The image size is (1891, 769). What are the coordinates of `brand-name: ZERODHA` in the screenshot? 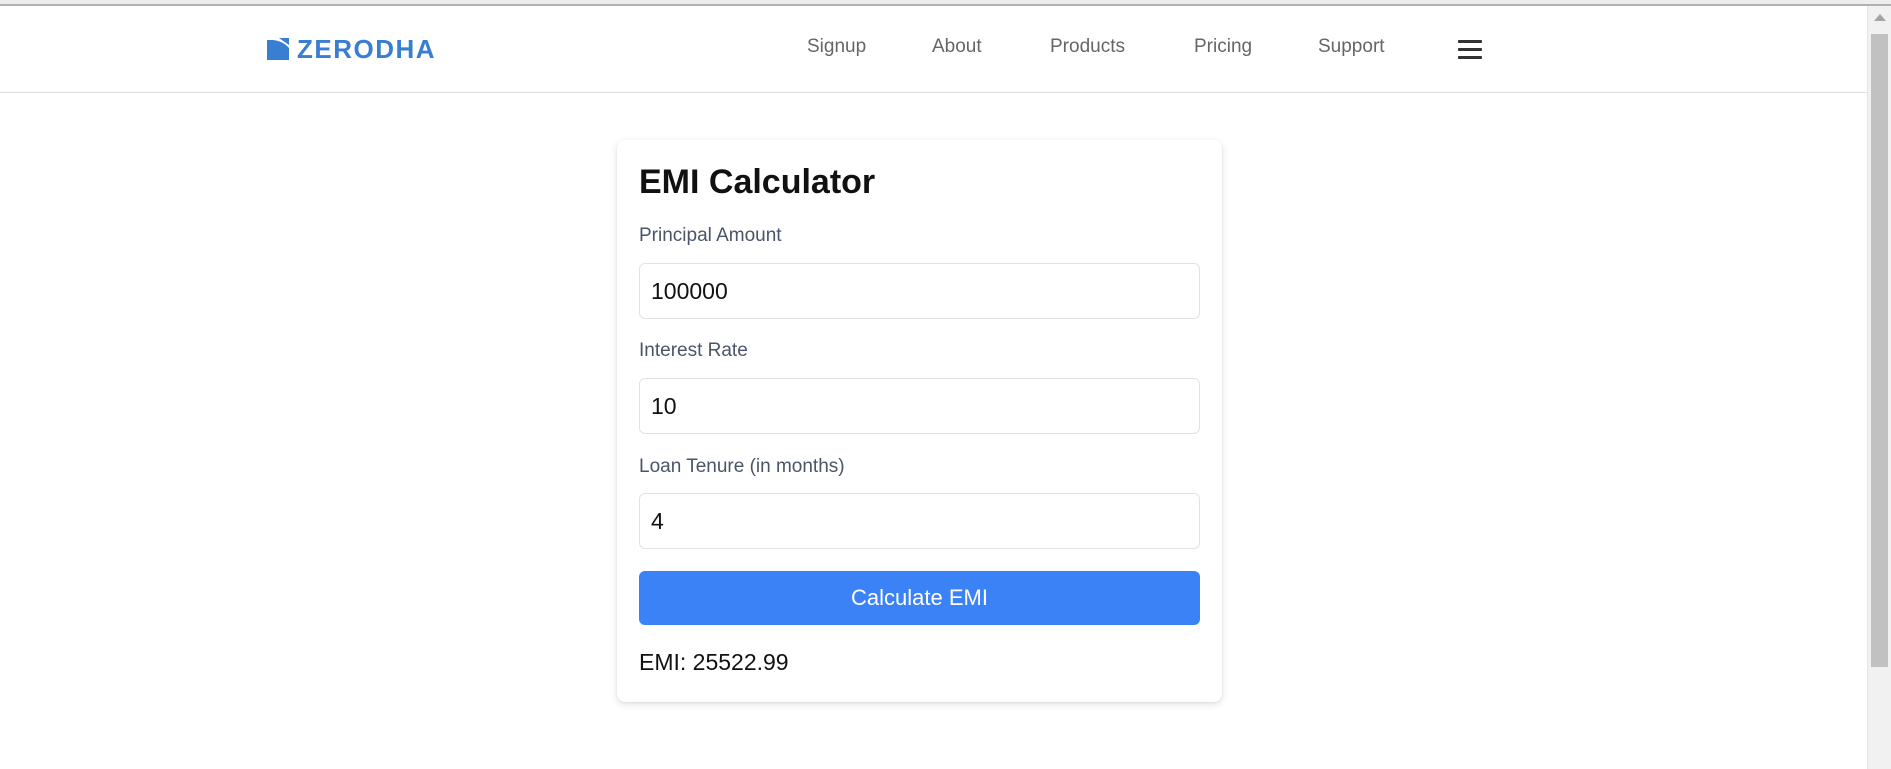 It's located at (367, 49).